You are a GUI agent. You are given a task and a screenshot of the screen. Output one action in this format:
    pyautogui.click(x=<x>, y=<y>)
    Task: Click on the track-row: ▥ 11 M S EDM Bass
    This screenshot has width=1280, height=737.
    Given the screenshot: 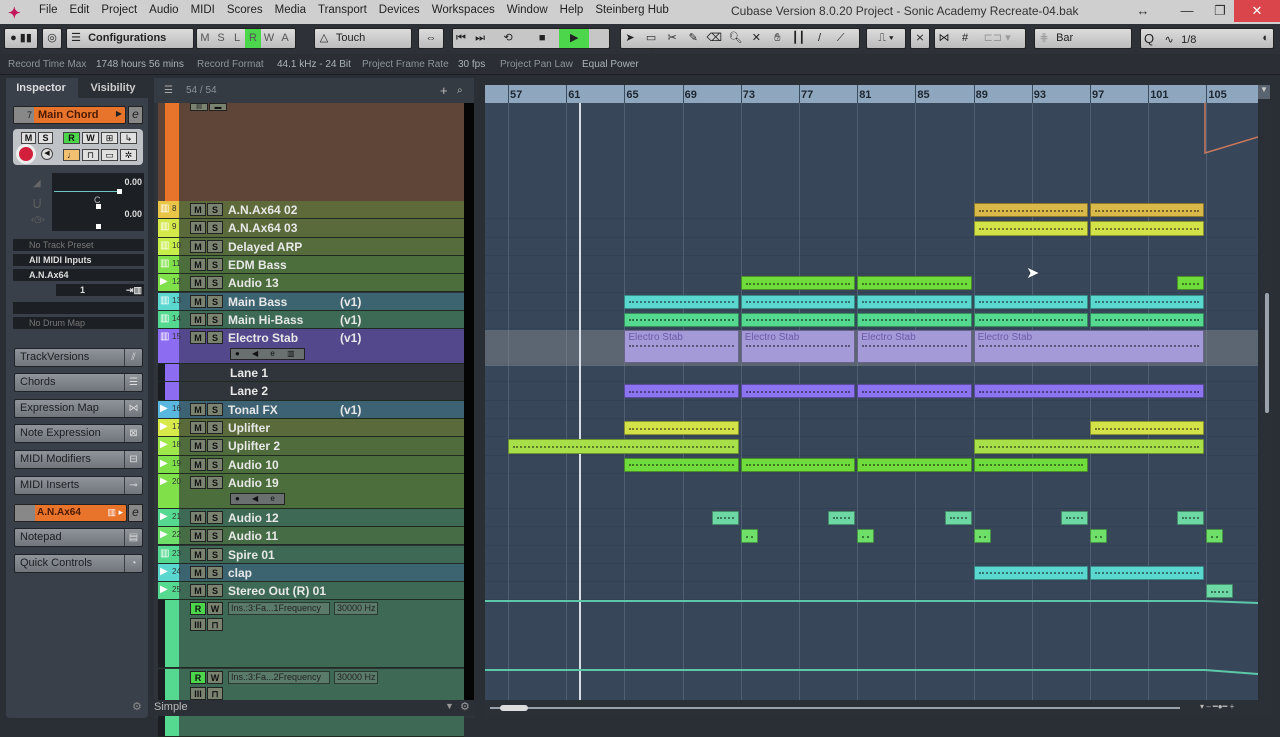 What is the action you would take?
    pyautogui.click(x=311, y=265)
    